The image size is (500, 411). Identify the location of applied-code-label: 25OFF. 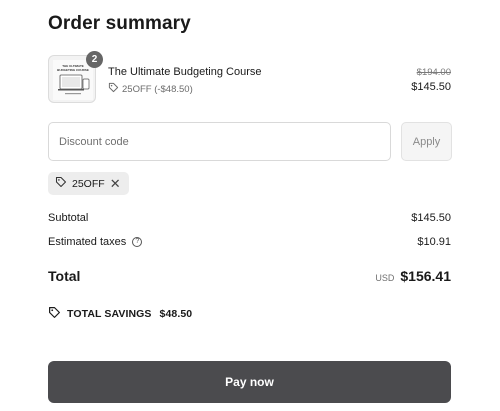
(88, 183).